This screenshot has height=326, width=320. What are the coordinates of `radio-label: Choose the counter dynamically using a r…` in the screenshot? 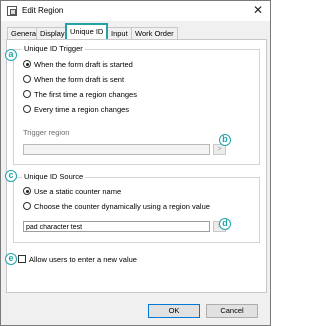 It's located at (122, 206).